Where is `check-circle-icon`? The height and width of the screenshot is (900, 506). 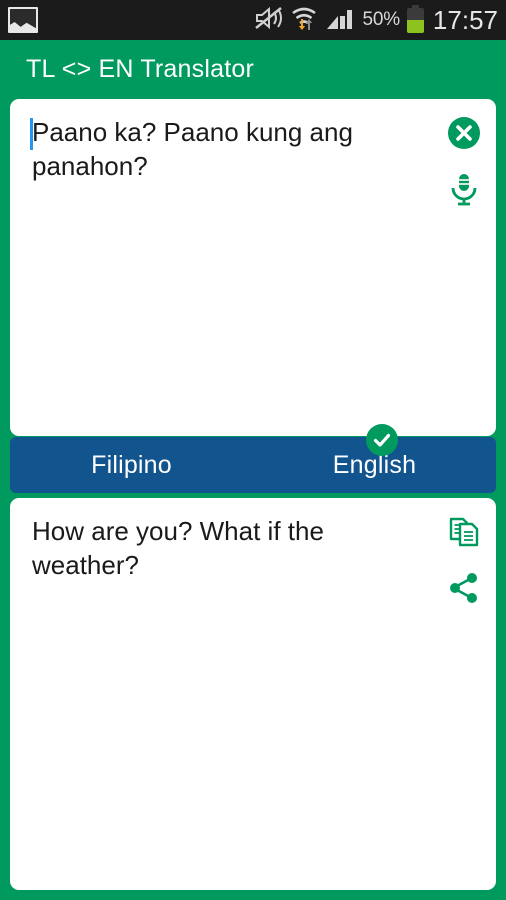
check-circle-icon is located at coordinates (382, 440).